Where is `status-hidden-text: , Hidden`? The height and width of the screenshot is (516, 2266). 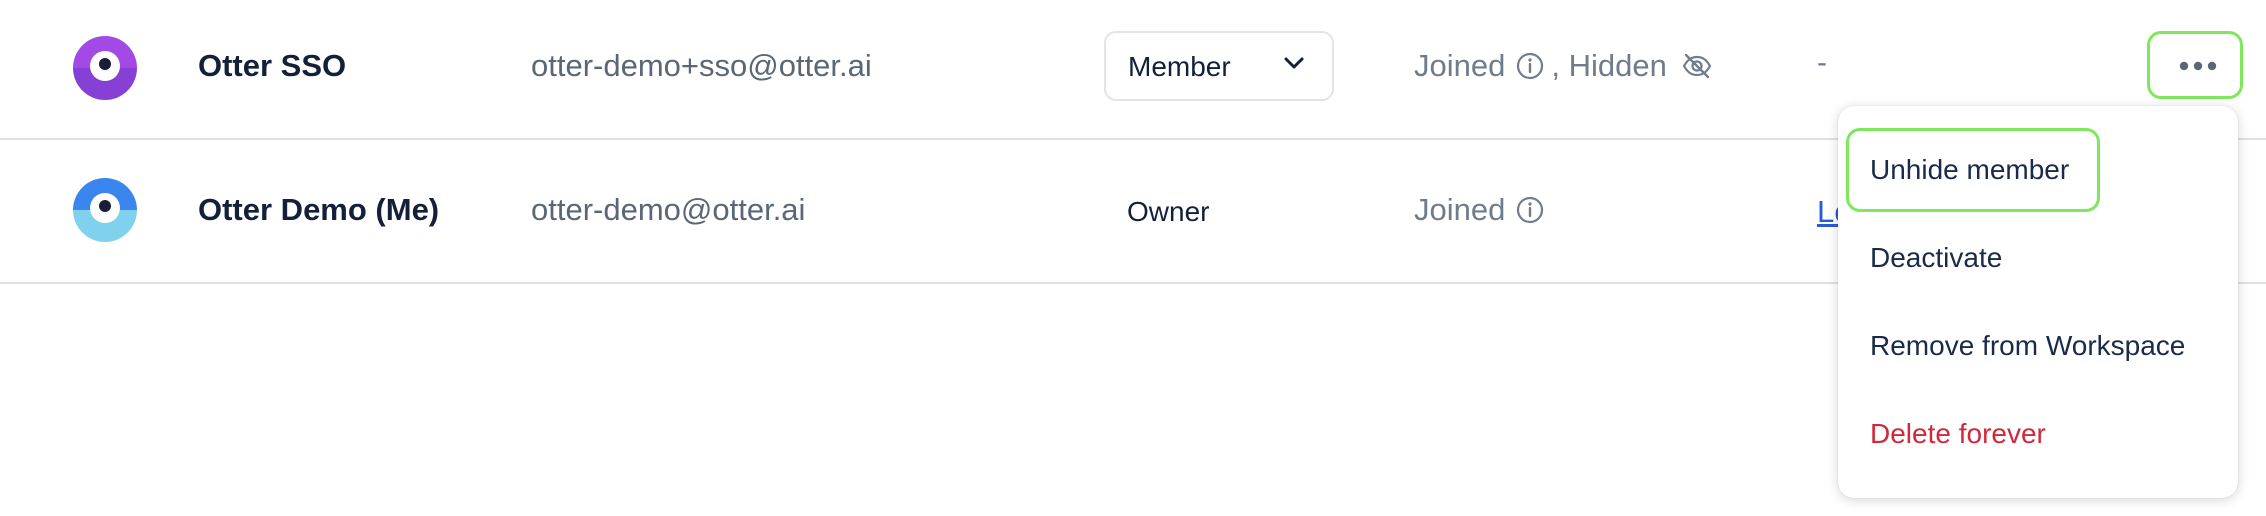 status-hidden-text: , Hidden is located at coordinates (1609, 65).